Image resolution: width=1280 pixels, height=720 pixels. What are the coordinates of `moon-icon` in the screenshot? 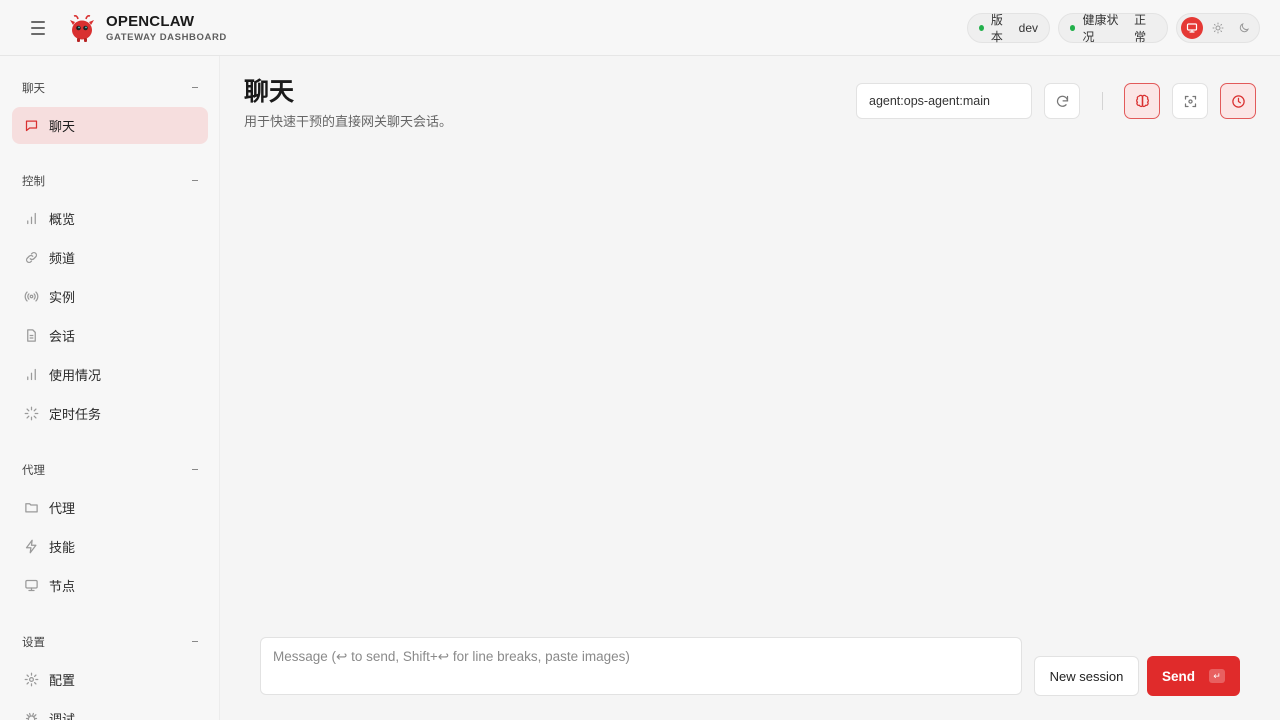 It's located at (1244, 28).